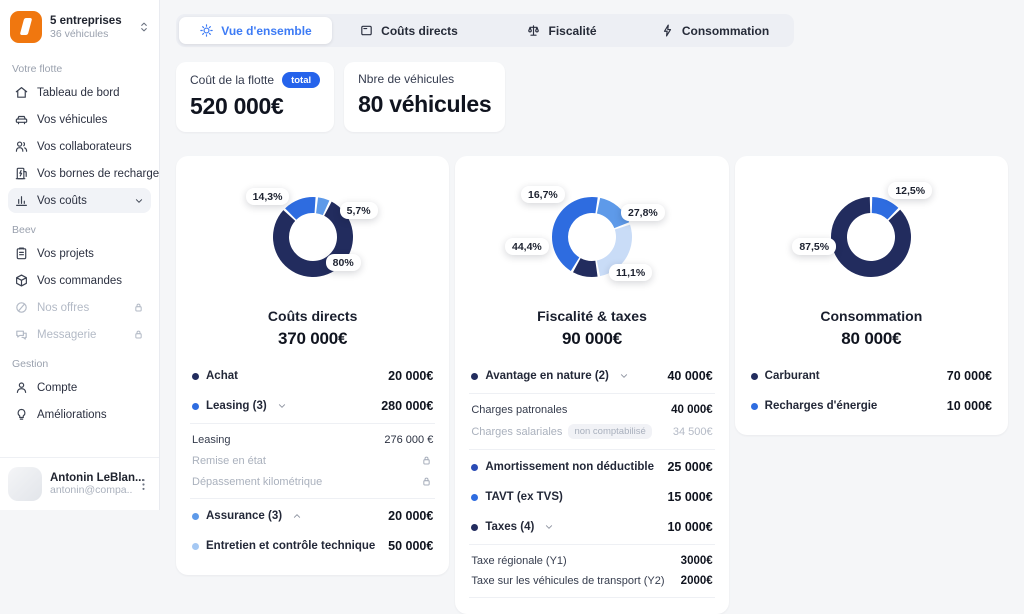 This screenshot has height=614, width=1024. I want to click on card-icon, so click(366, 30).